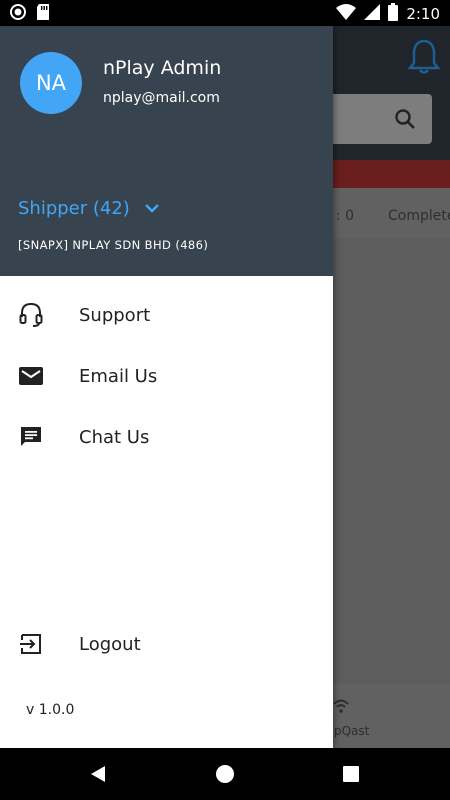 The width and height of the screenshot is (450, 800). What do you see at coordinates (110, 644) in the screenshot?
I see `logout-label: Logout` at bounding box center [110, 644].